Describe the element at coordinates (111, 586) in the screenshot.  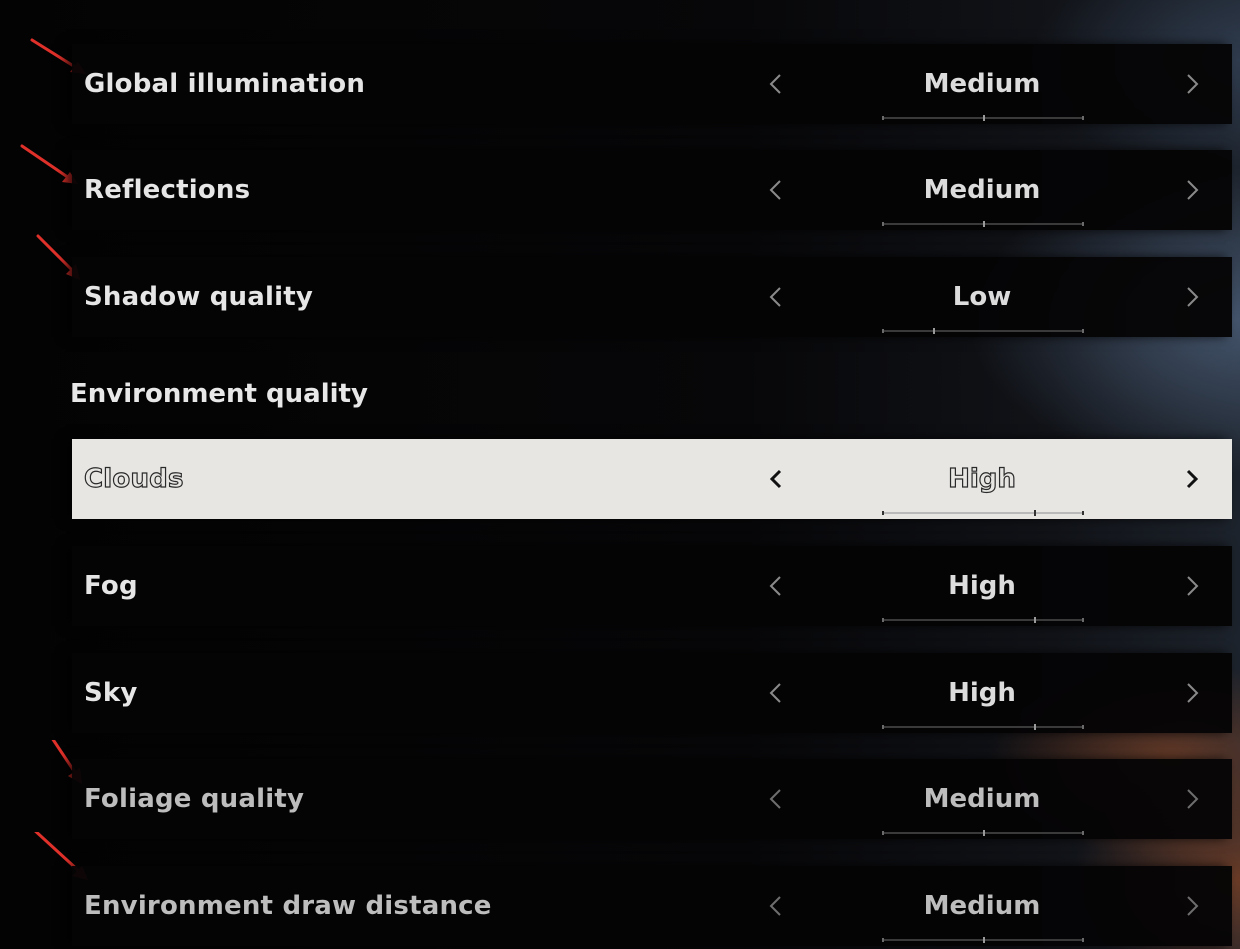
I see `setting-label: Fog` at that location.